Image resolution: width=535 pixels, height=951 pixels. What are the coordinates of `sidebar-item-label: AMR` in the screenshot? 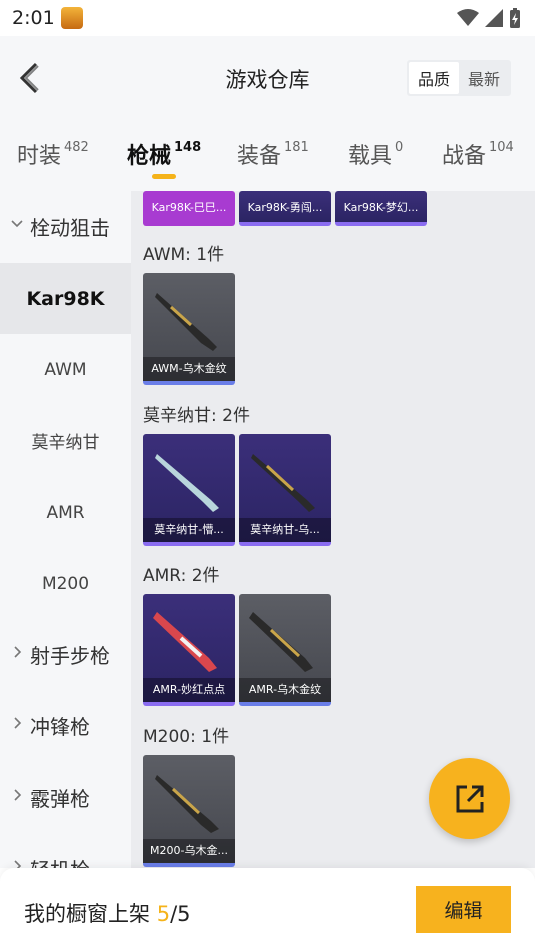 It's located at (65, 512).